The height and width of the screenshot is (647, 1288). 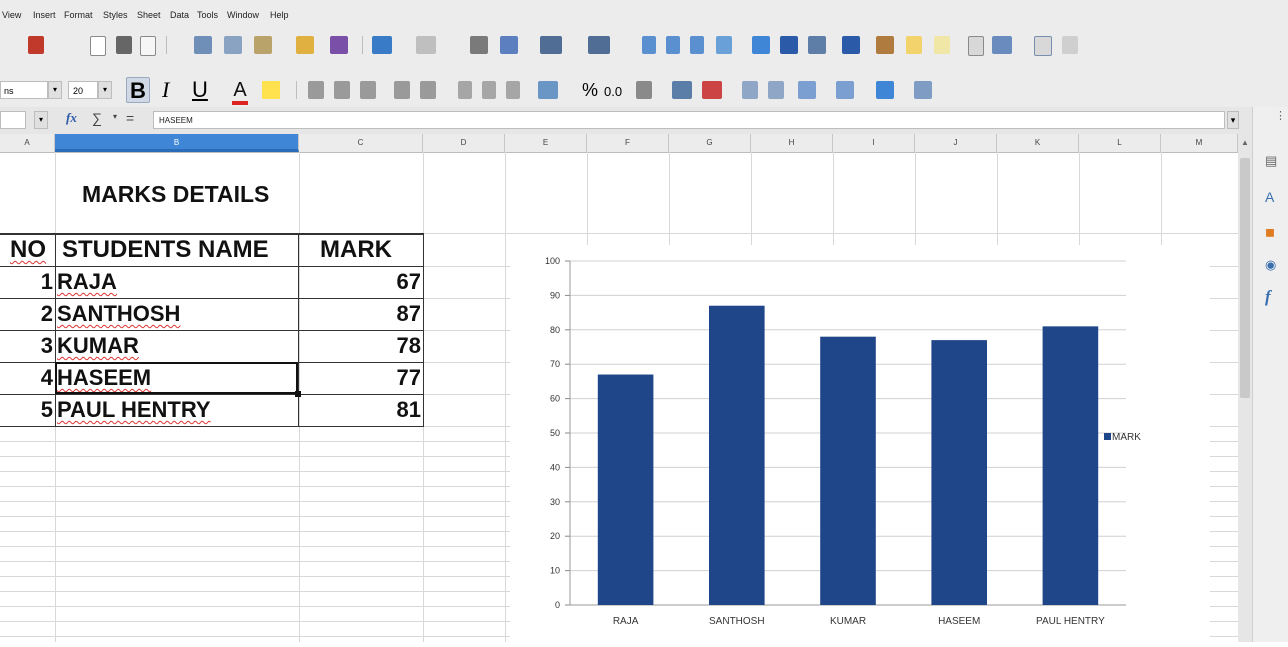 I want to click on print-icon, so click(x=124, y=45).